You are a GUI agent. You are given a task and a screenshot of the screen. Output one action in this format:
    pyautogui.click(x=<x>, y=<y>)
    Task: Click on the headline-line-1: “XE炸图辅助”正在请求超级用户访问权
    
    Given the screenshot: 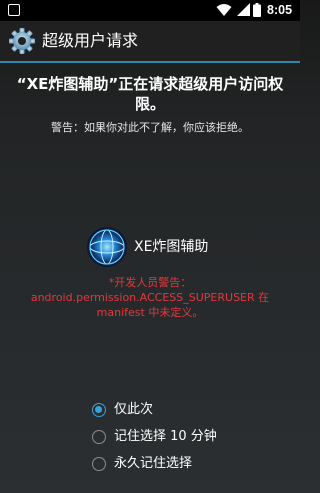 What is the action you would take?
    pyautogui.click(x=150, y=84)
    